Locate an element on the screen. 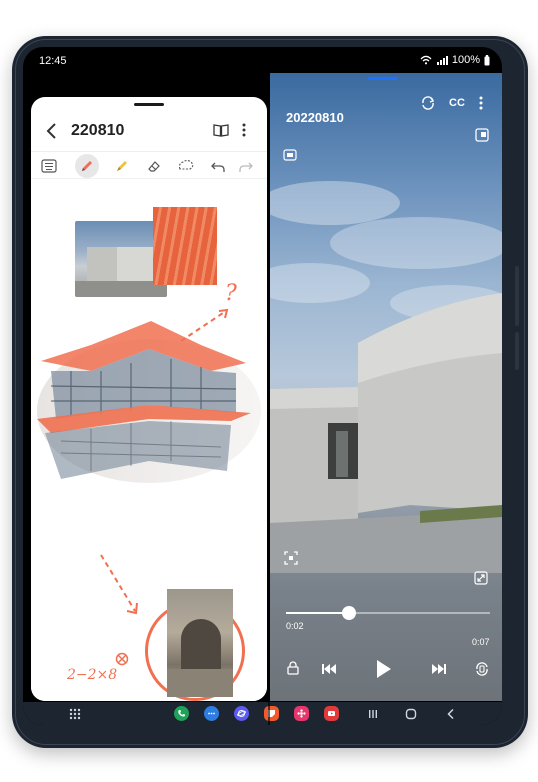 This screenshot has height=782, width=538. redo-icon is located at coordinates (246, 167).